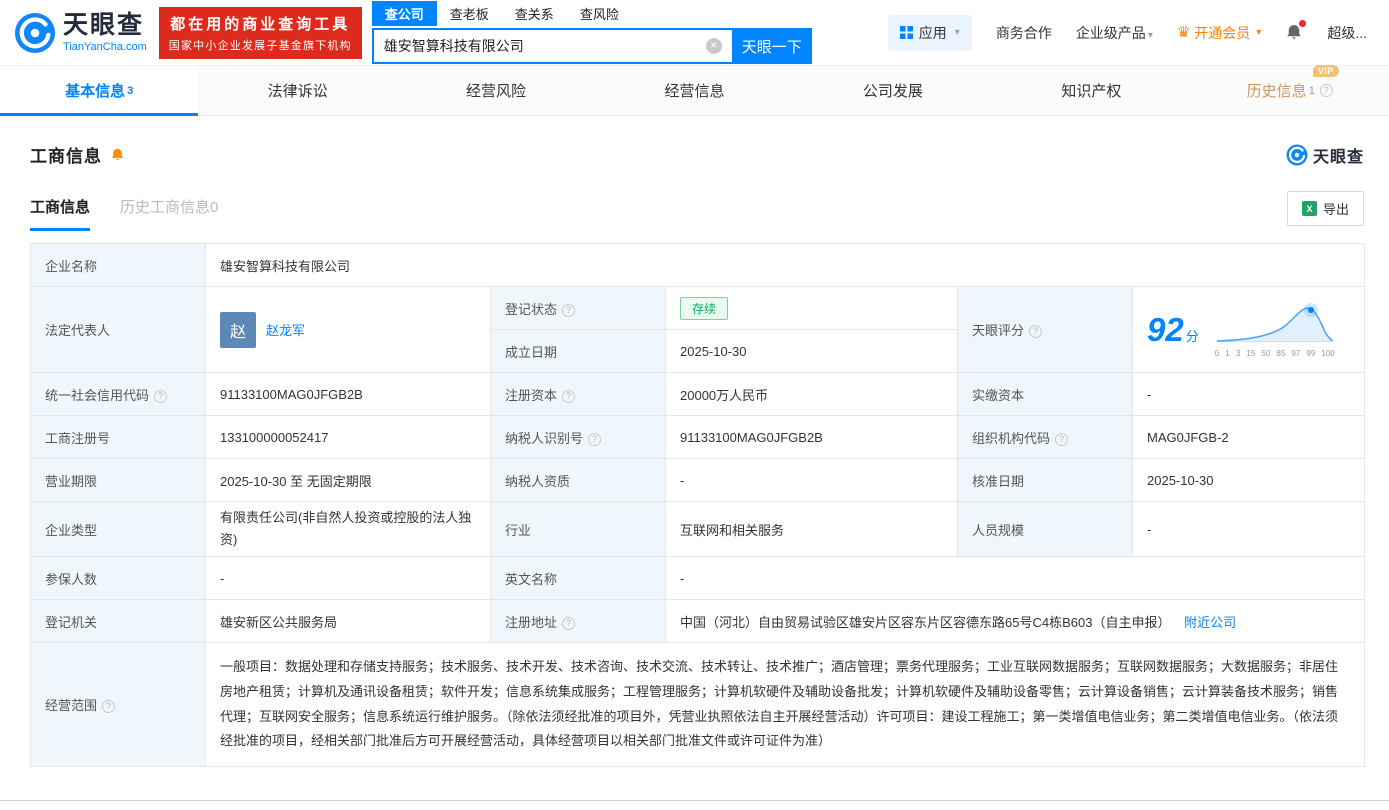  I want to click on score-value: 92 分, so click(1173, 330).